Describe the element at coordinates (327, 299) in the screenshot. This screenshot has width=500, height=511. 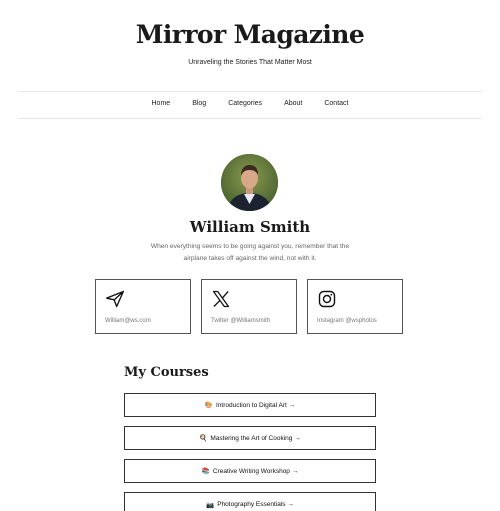
I see `instagram-icon` at that location.